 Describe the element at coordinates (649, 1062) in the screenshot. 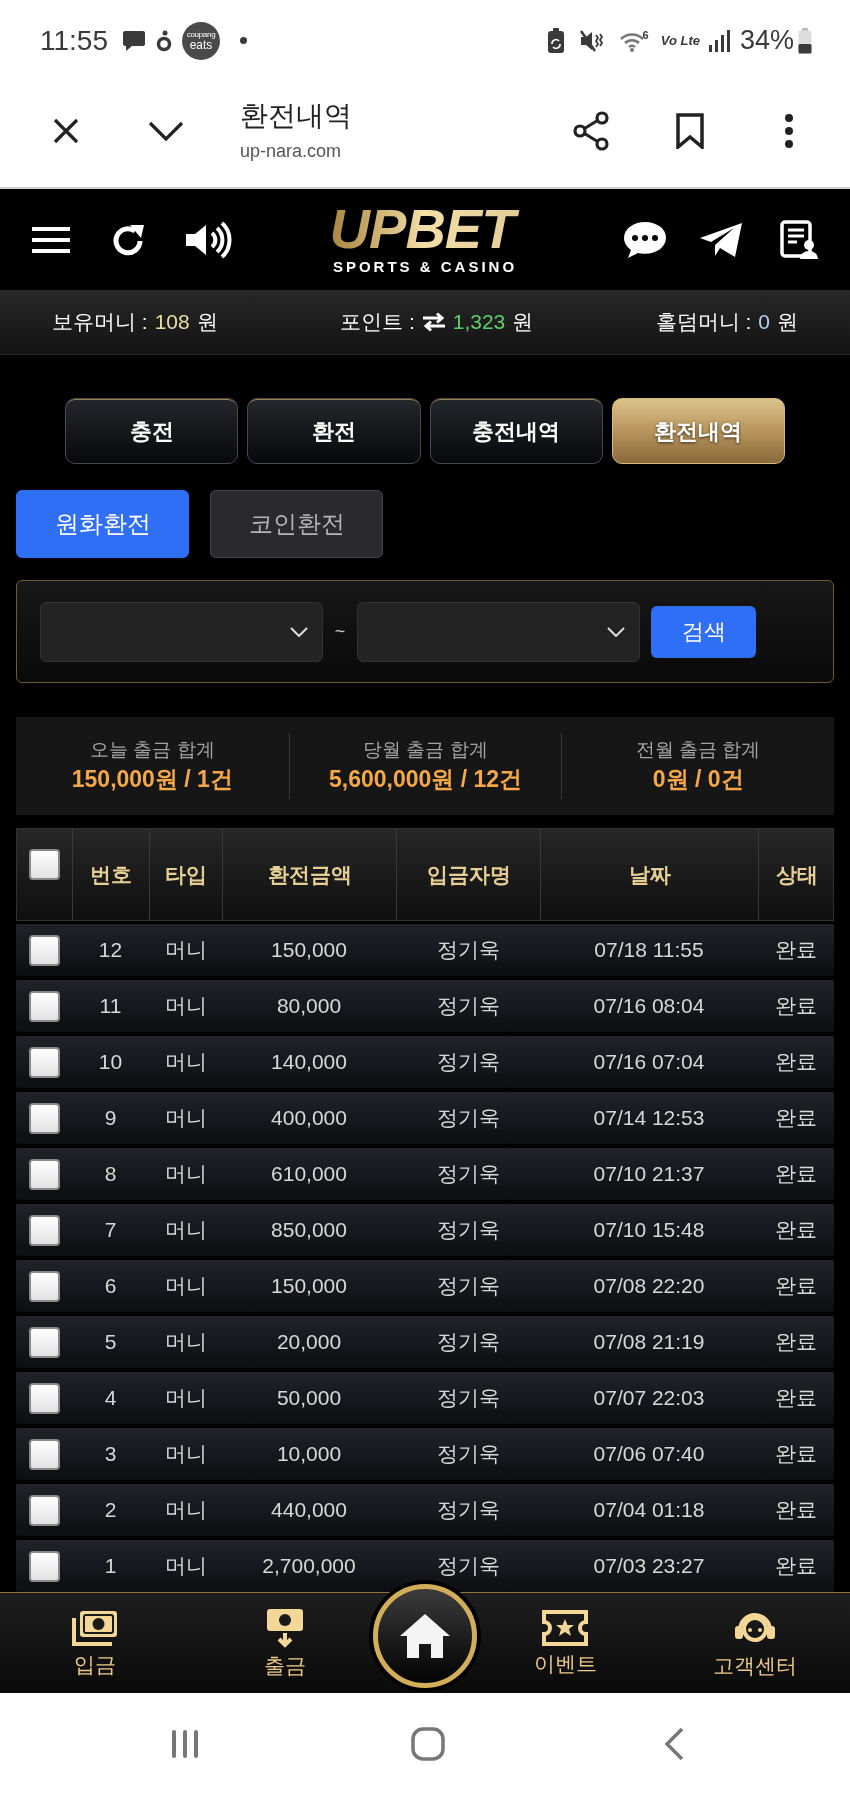

I see `table-cell-text: 07/16 07:04` at that location.